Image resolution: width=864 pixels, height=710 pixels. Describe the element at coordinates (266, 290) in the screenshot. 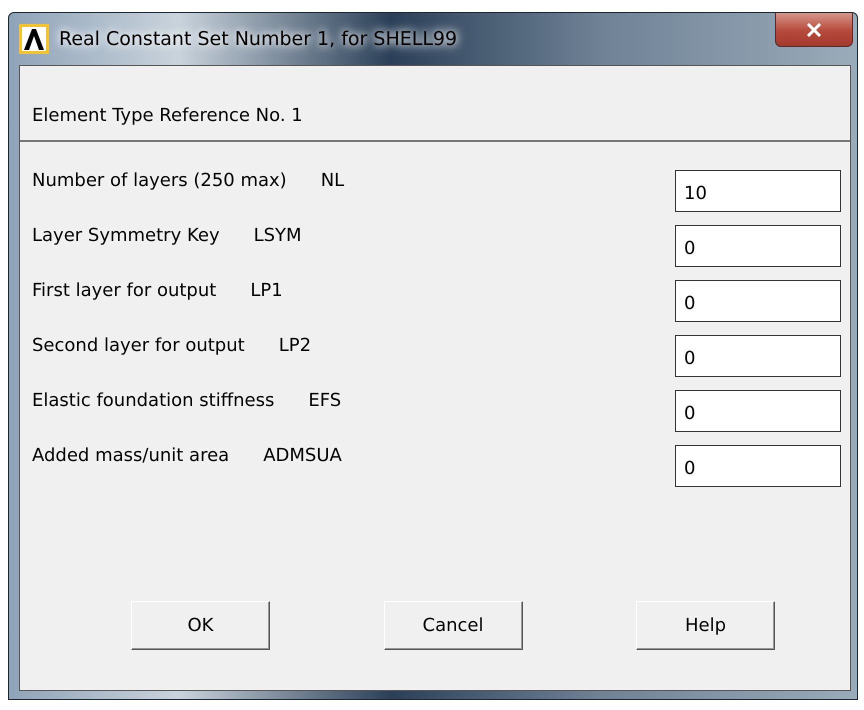

I see `field-keyword: LP1` at that location.